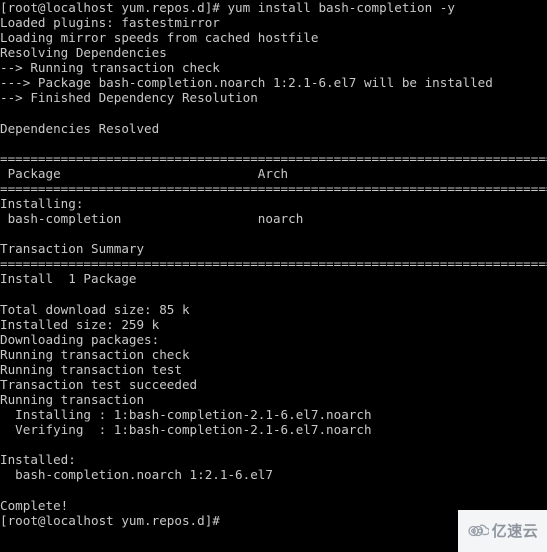 The image size is (547, 552). Describe the element at coordinates (38, 460) in the screenshot. I see `terminal-line: Installed:` at that location.